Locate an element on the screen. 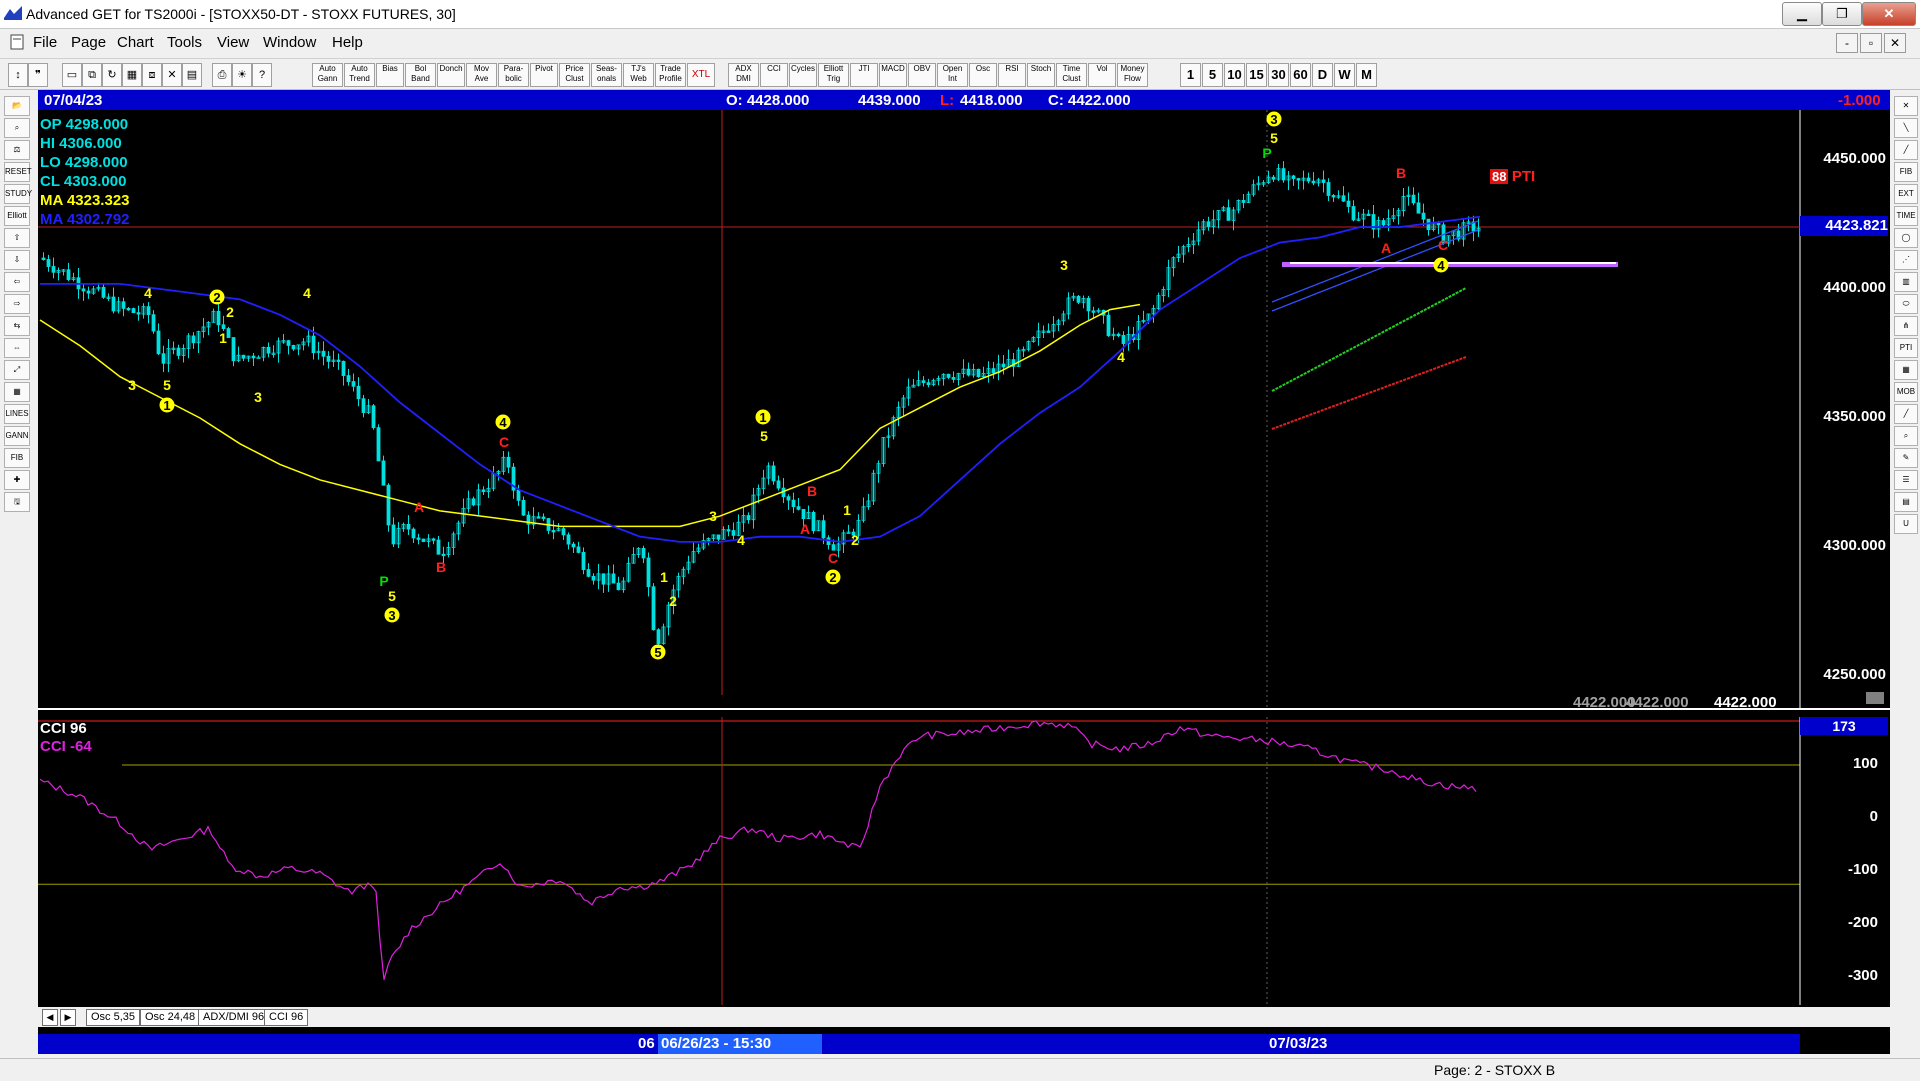 The width and height of the screenshot is (1920, 1081). fib-time-icon: TIME is located at coordinates (1906, 216).